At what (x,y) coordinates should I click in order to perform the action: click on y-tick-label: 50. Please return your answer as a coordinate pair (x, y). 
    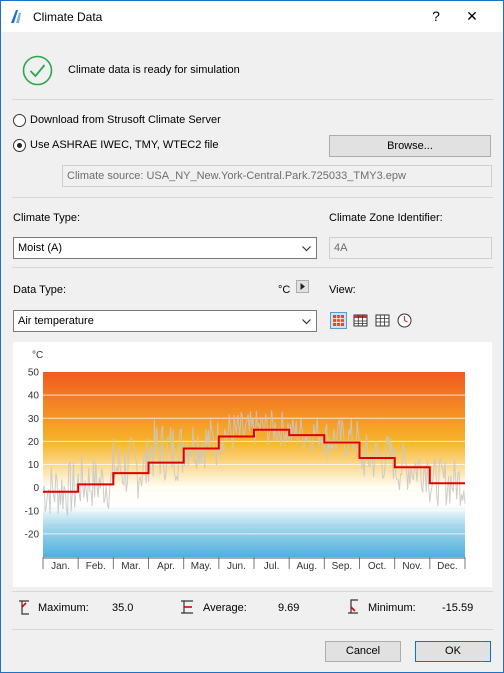
    Looking at the image, I should click on (34, 373).